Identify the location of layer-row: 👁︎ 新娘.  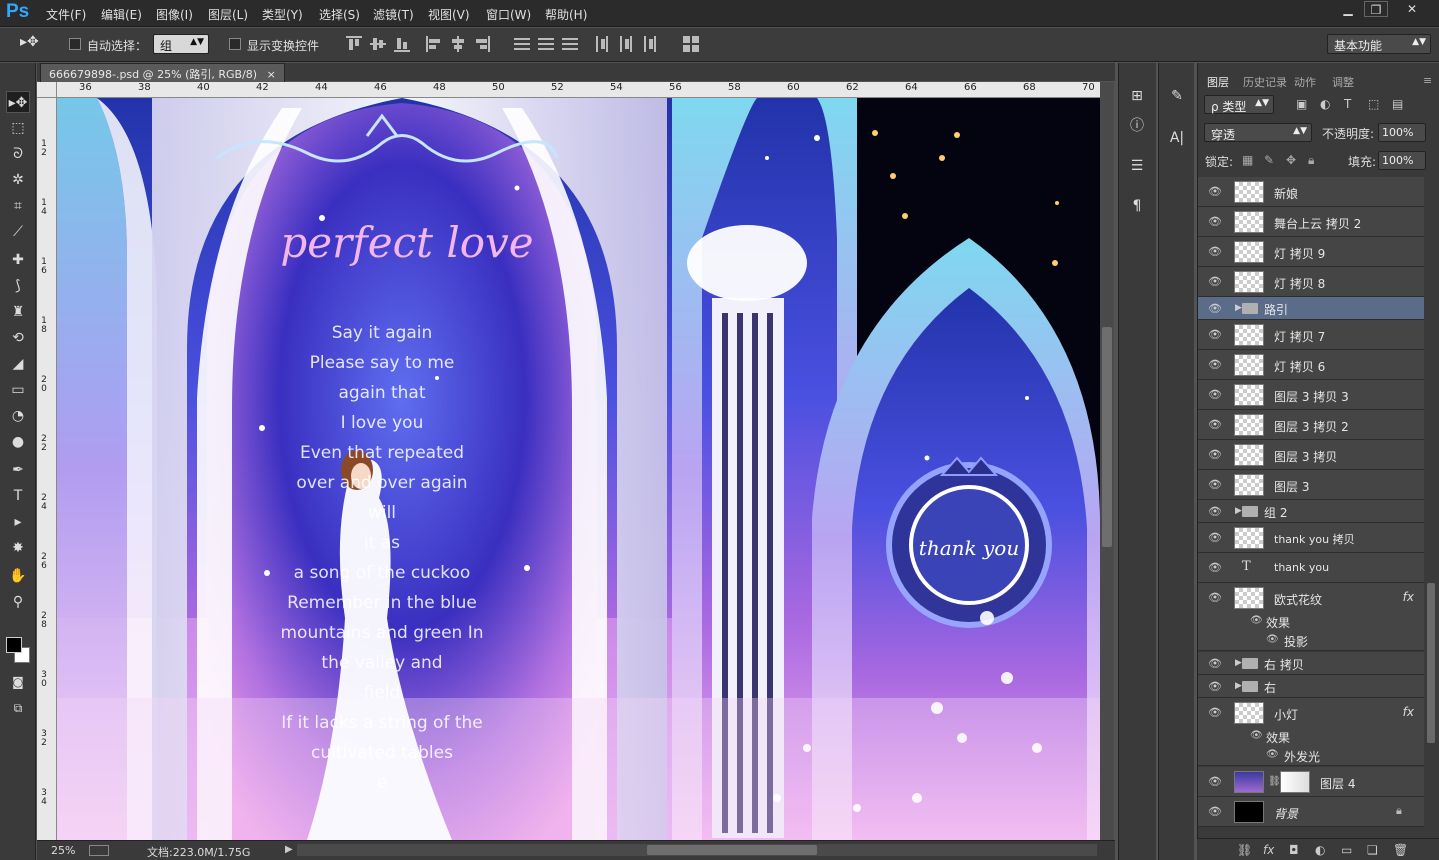
(1311, 192).